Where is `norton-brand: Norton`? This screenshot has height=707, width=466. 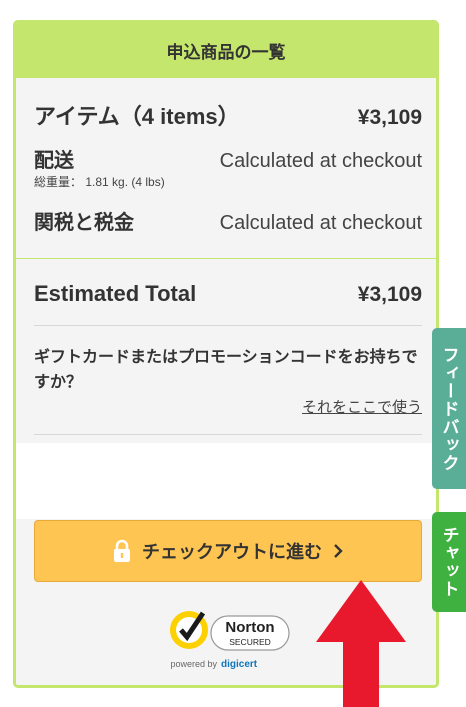 norton-brand: Norton is located at coordinates (249, 627).